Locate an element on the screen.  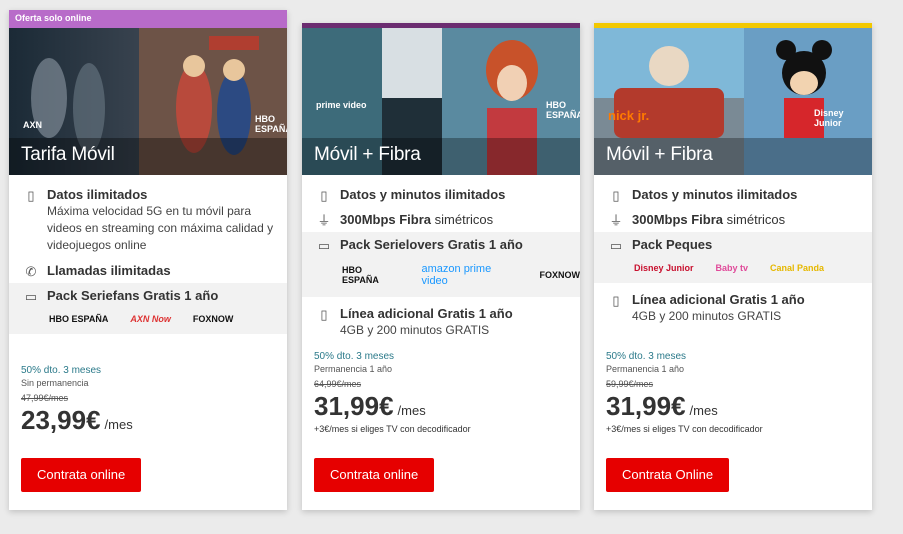
feature-title: Llamadas ilimitadas is located at coordinates (109, 270).